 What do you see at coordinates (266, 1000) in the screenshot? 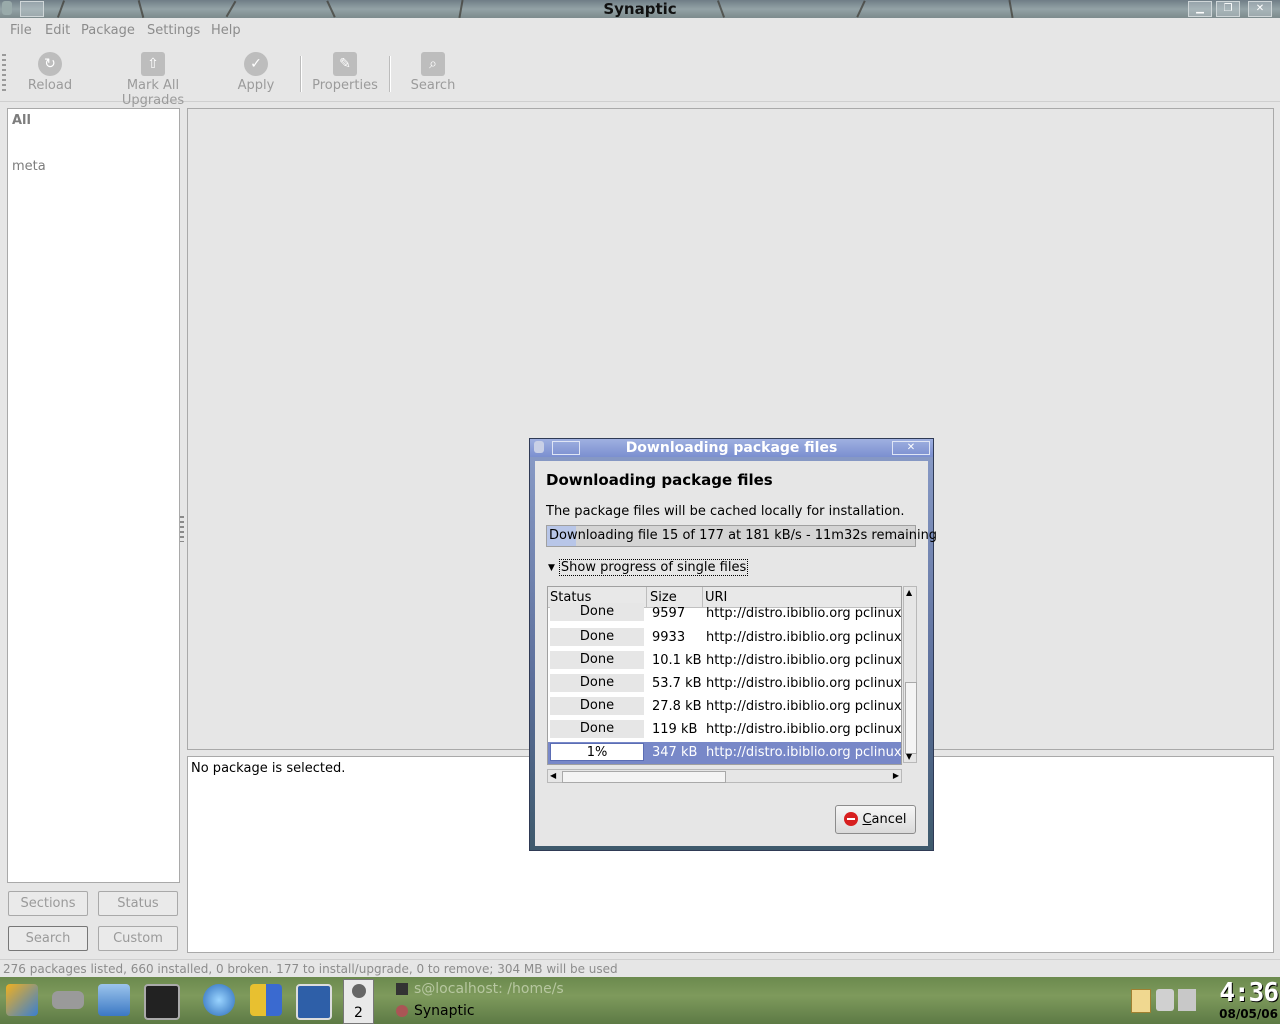
I see `package-manager-icon` at bounding box center [266, 1000].